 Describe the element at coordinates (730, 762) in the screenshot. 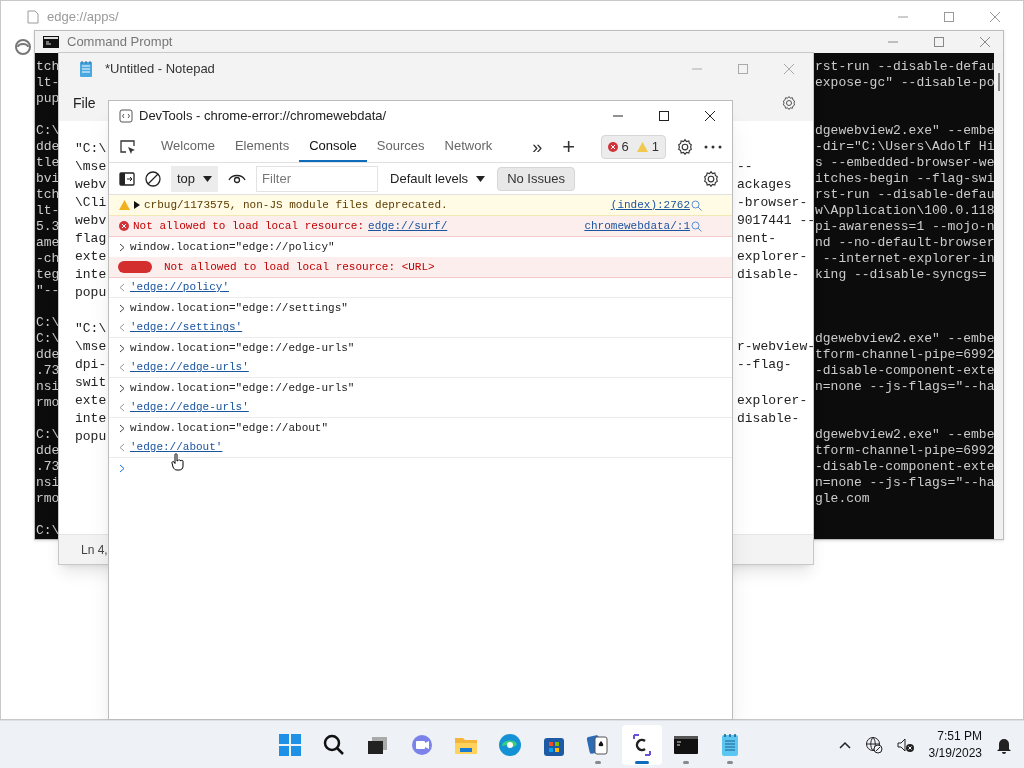

I see `running-indicator` at that location.